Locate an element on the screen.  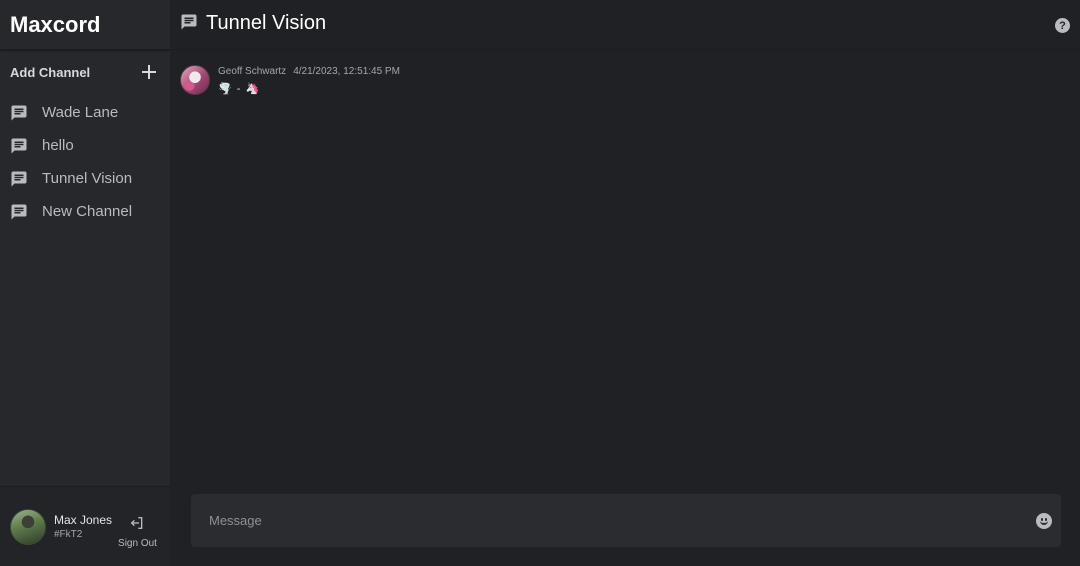
sidebar-item-label: New Channel is located at coordinates (87, 211).